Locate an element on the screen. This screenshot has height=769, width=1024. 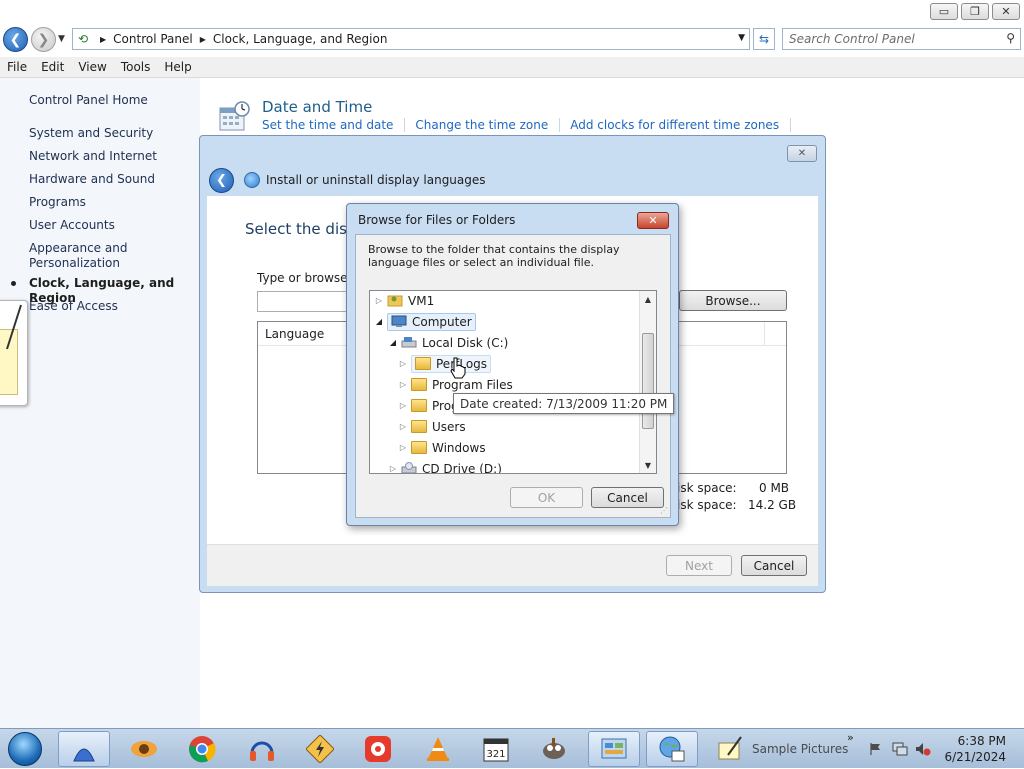
minimize-button: ▭ is located at coordinates (944, 11).